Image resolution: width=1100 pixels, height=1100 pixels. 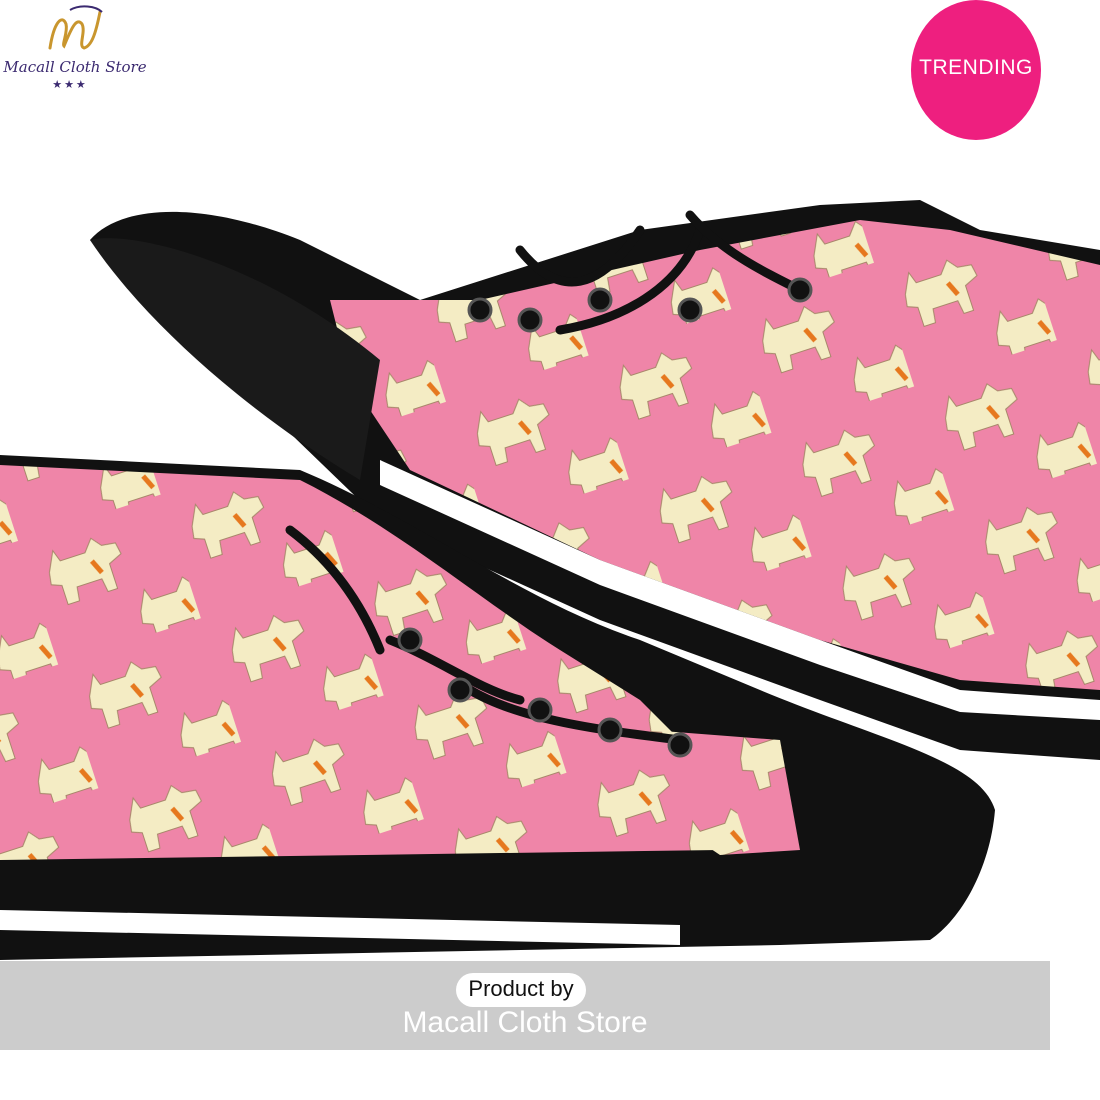 What do you see at coordinates (521, 988) in the screenshot?
I see `banner-prefix: Product by` at bounding box center [521, 988].